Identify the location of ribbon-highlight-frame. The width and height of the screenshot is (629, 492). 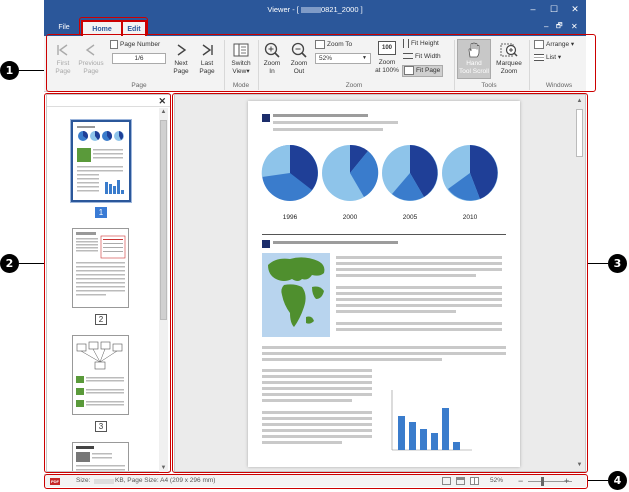
(321, 63).